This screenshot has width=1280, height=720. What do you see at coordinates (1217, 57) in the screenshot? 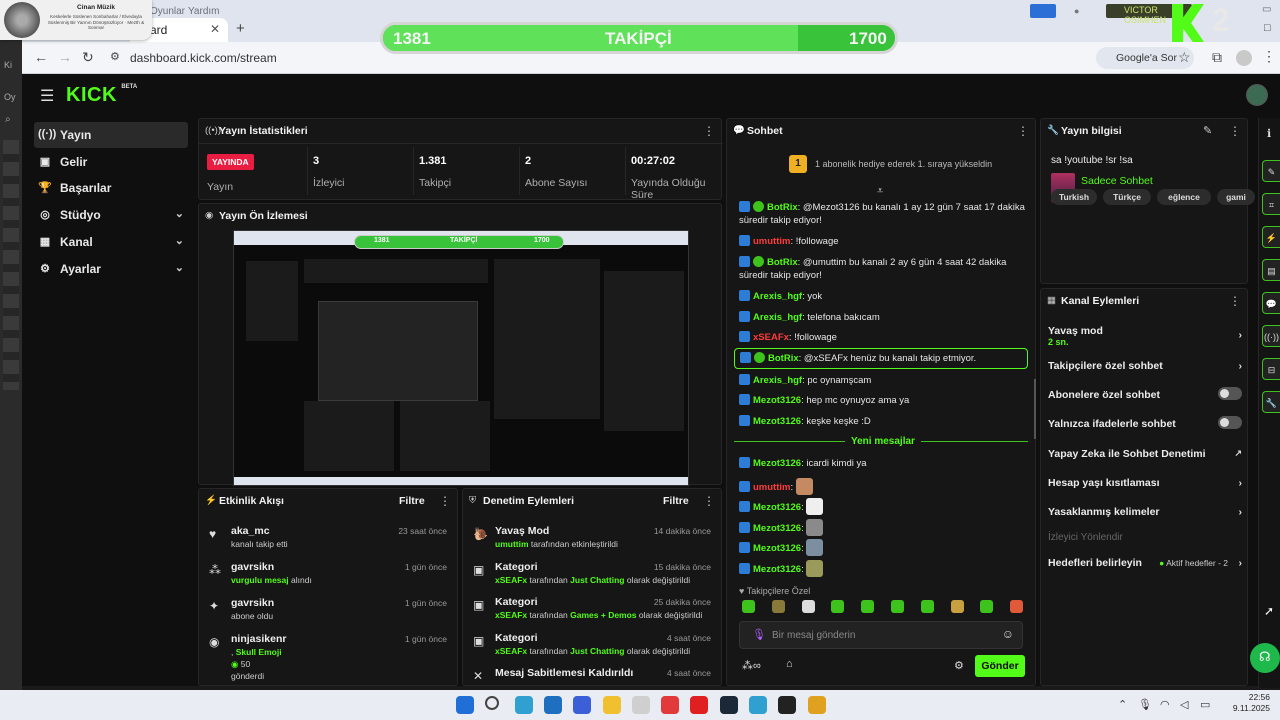
I see `extensions-icon: ⧉` at bounding box center [1217, 57].